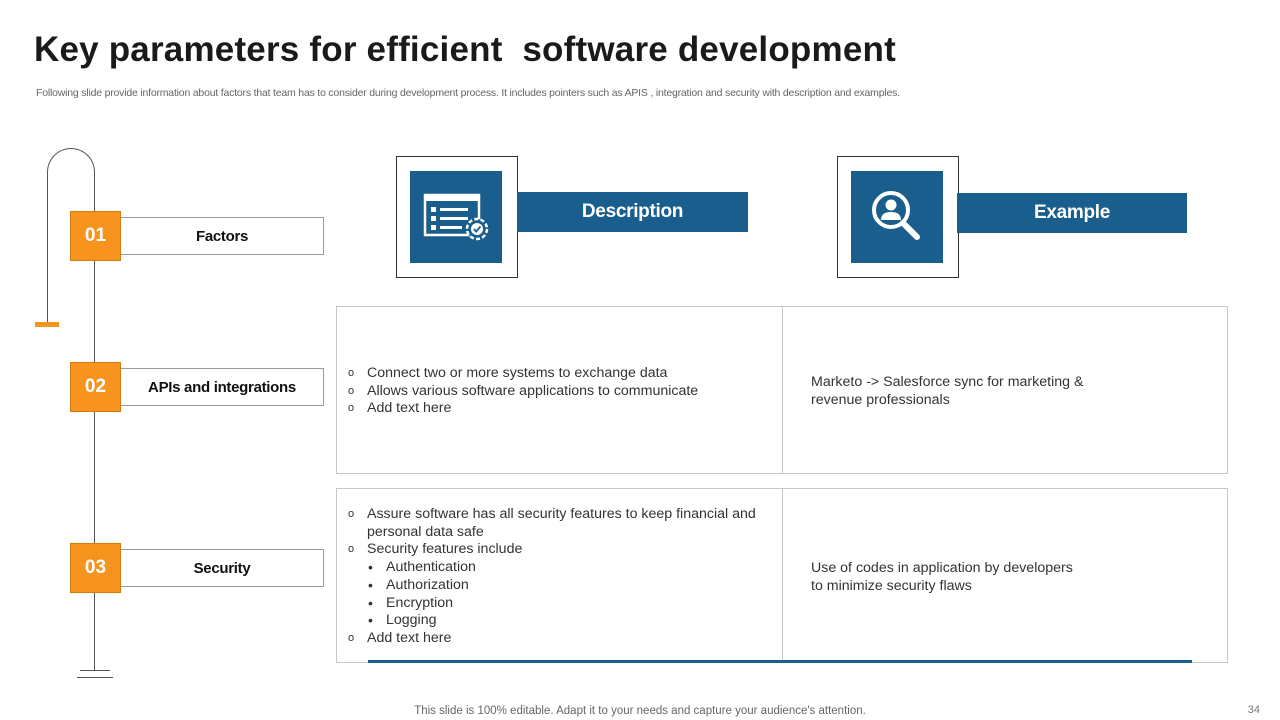 This screenshot has width=1280, height=720. What do you see at coordinates (1072, 213) in the screenshot?
I see `example-header: Example` at bounding box center [1072, 213].